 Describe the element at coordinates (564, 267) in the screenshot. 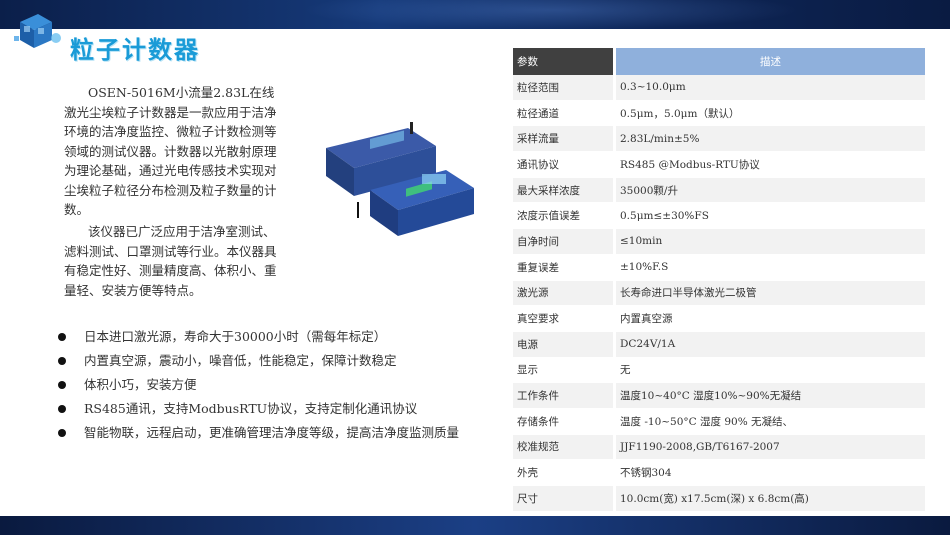

I see `param-cell: 重复误差` at that location.